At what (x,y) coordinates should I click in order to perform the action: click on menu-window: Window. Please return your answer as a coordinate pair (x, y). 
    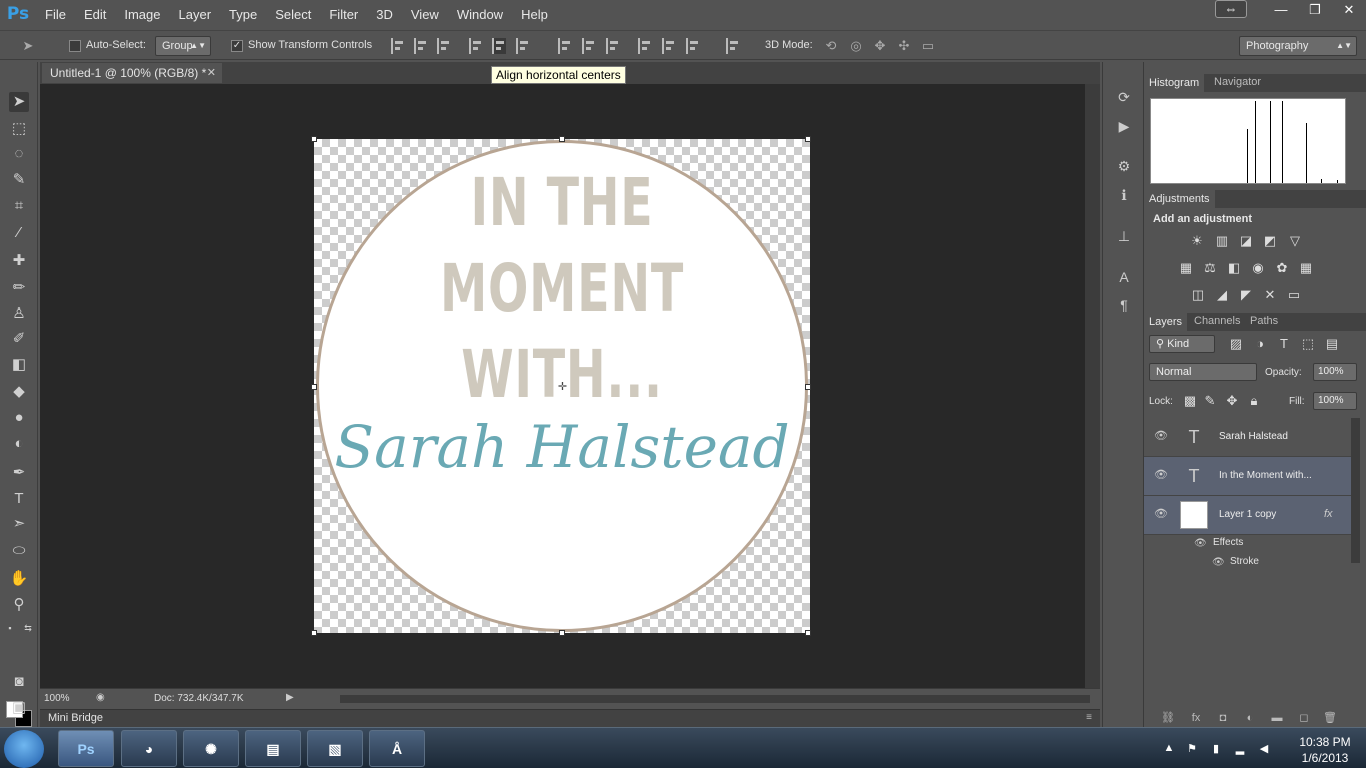
    Looking at the image, I should click on (480, 14).